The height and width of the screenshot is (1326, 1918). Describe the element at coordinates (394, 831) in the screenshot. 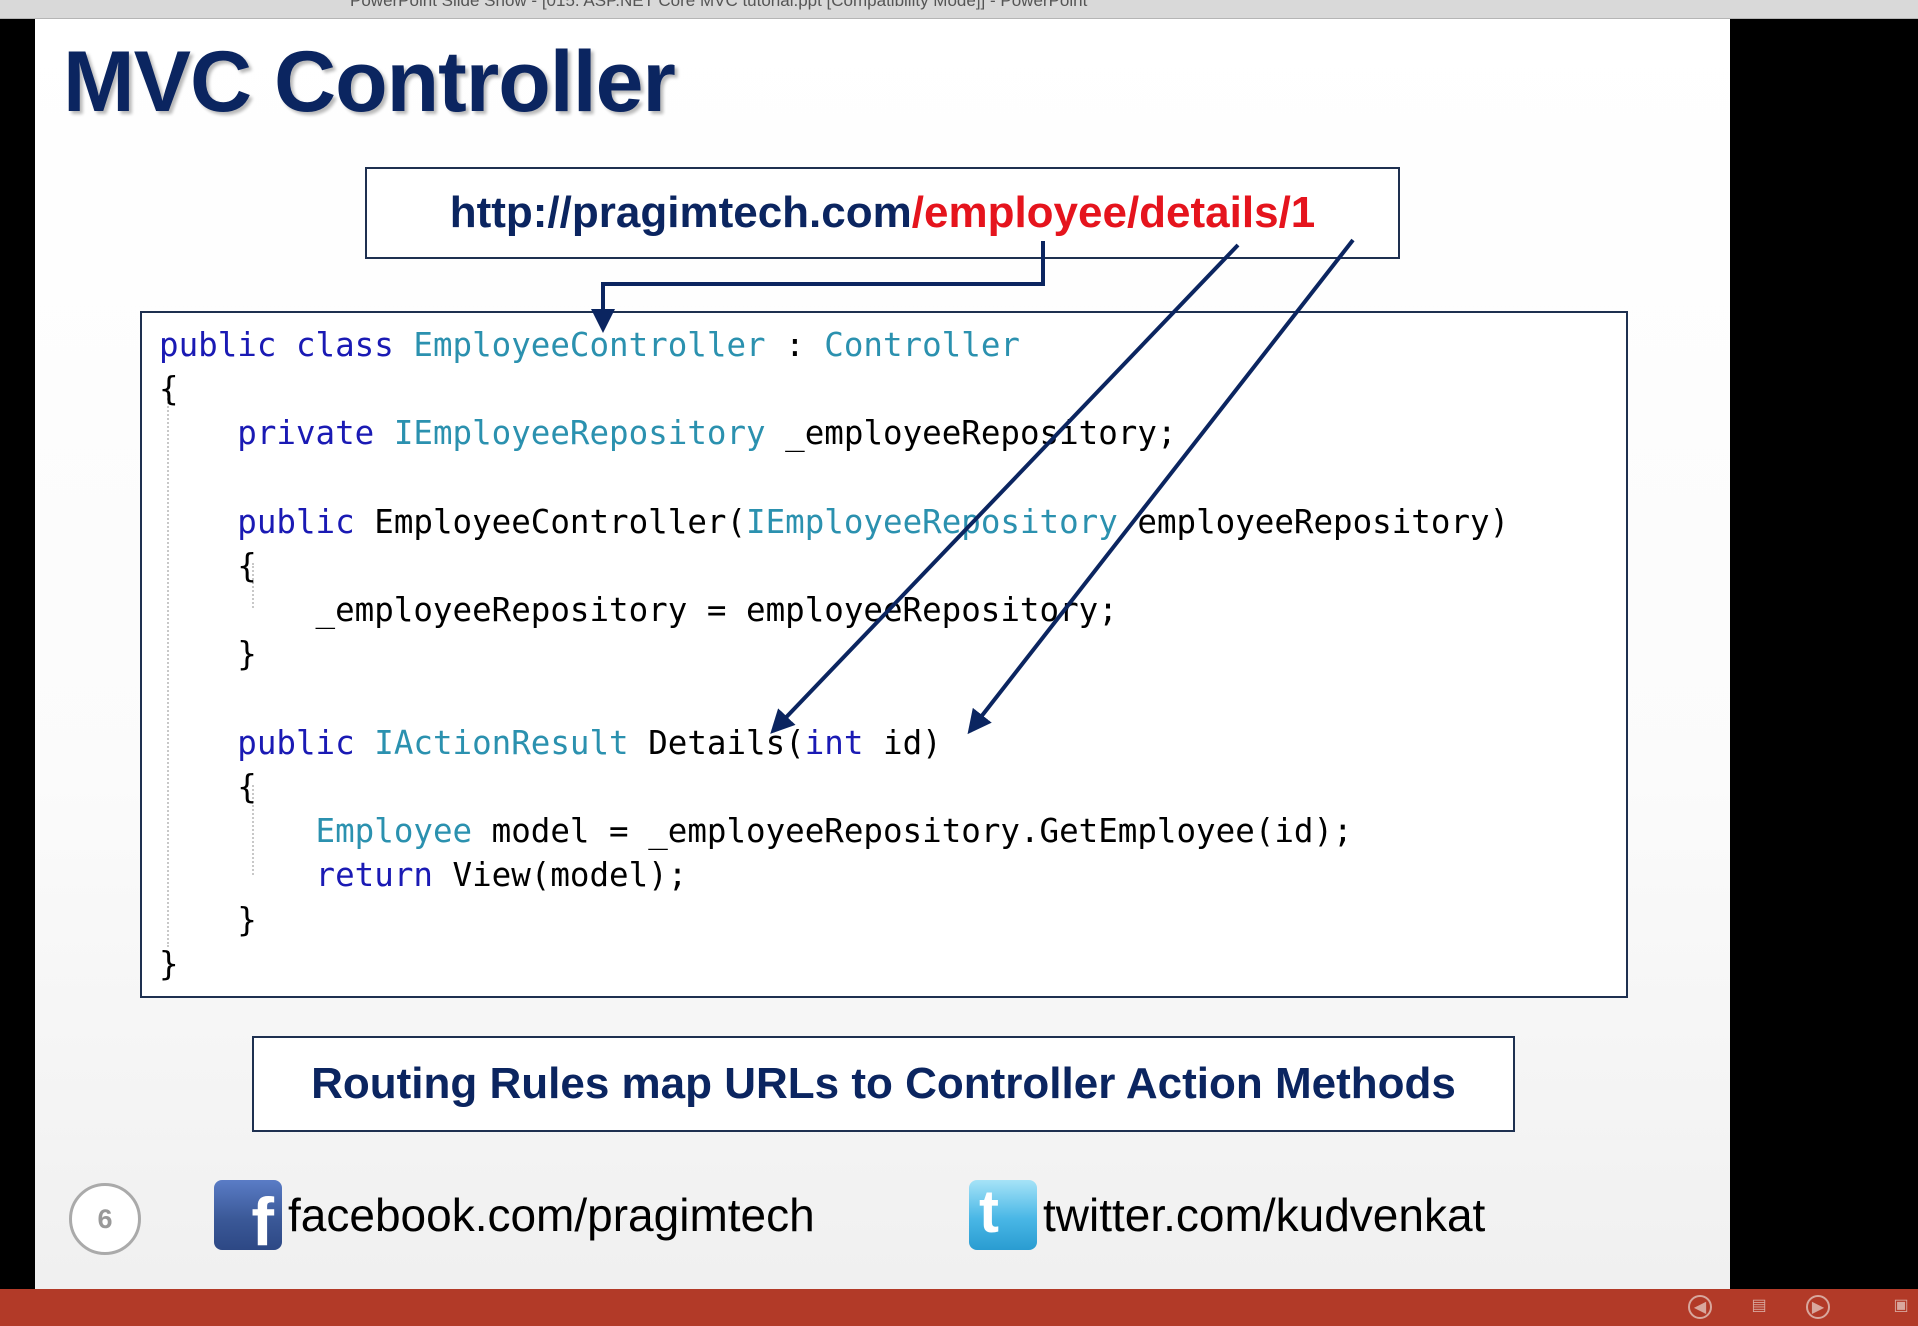

I see `code-type: Employee` at that location.